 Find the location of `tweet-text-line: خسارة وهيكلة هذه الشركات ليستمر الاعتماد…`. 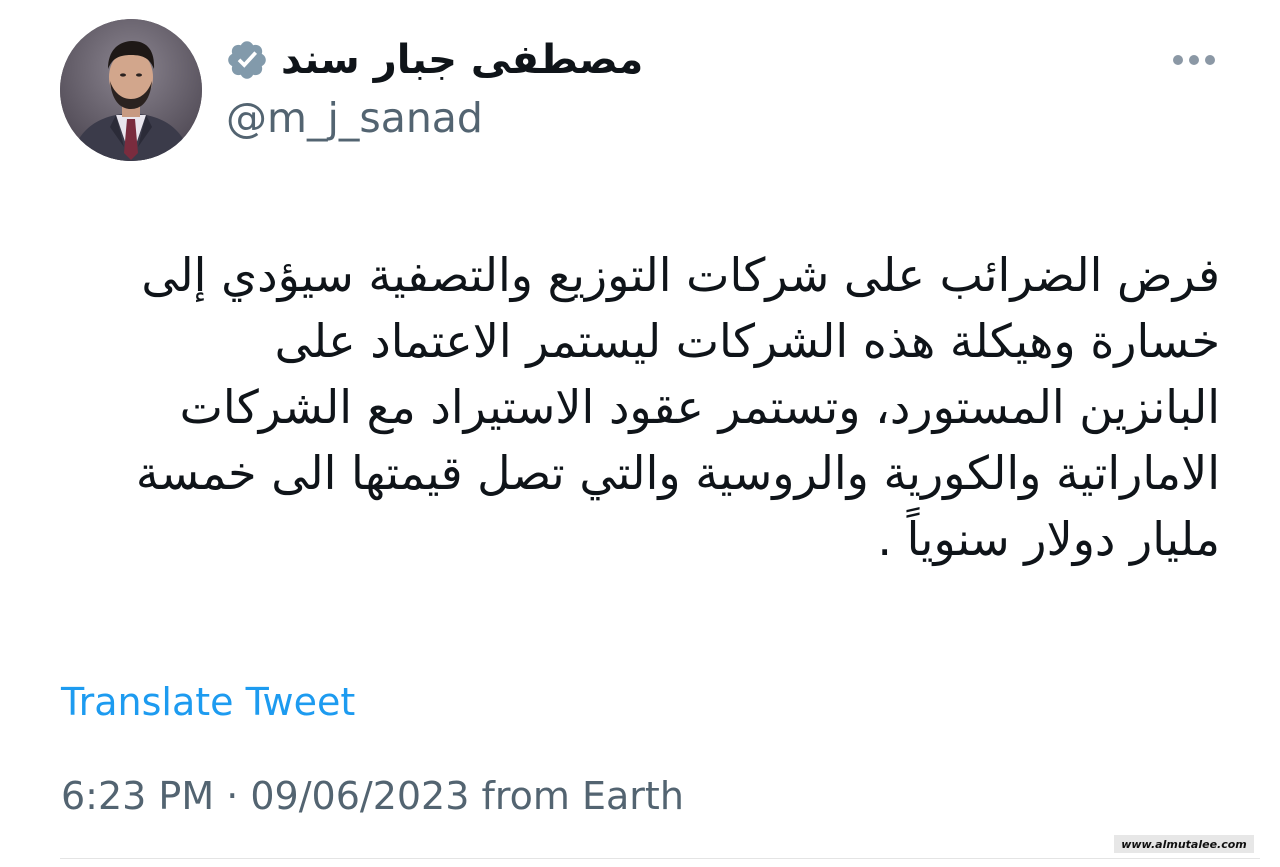

tweet-text-line: خسارة وهيكلة هذه الشركات ليستمر الاعتماد… is located at coordinates (747, 341).